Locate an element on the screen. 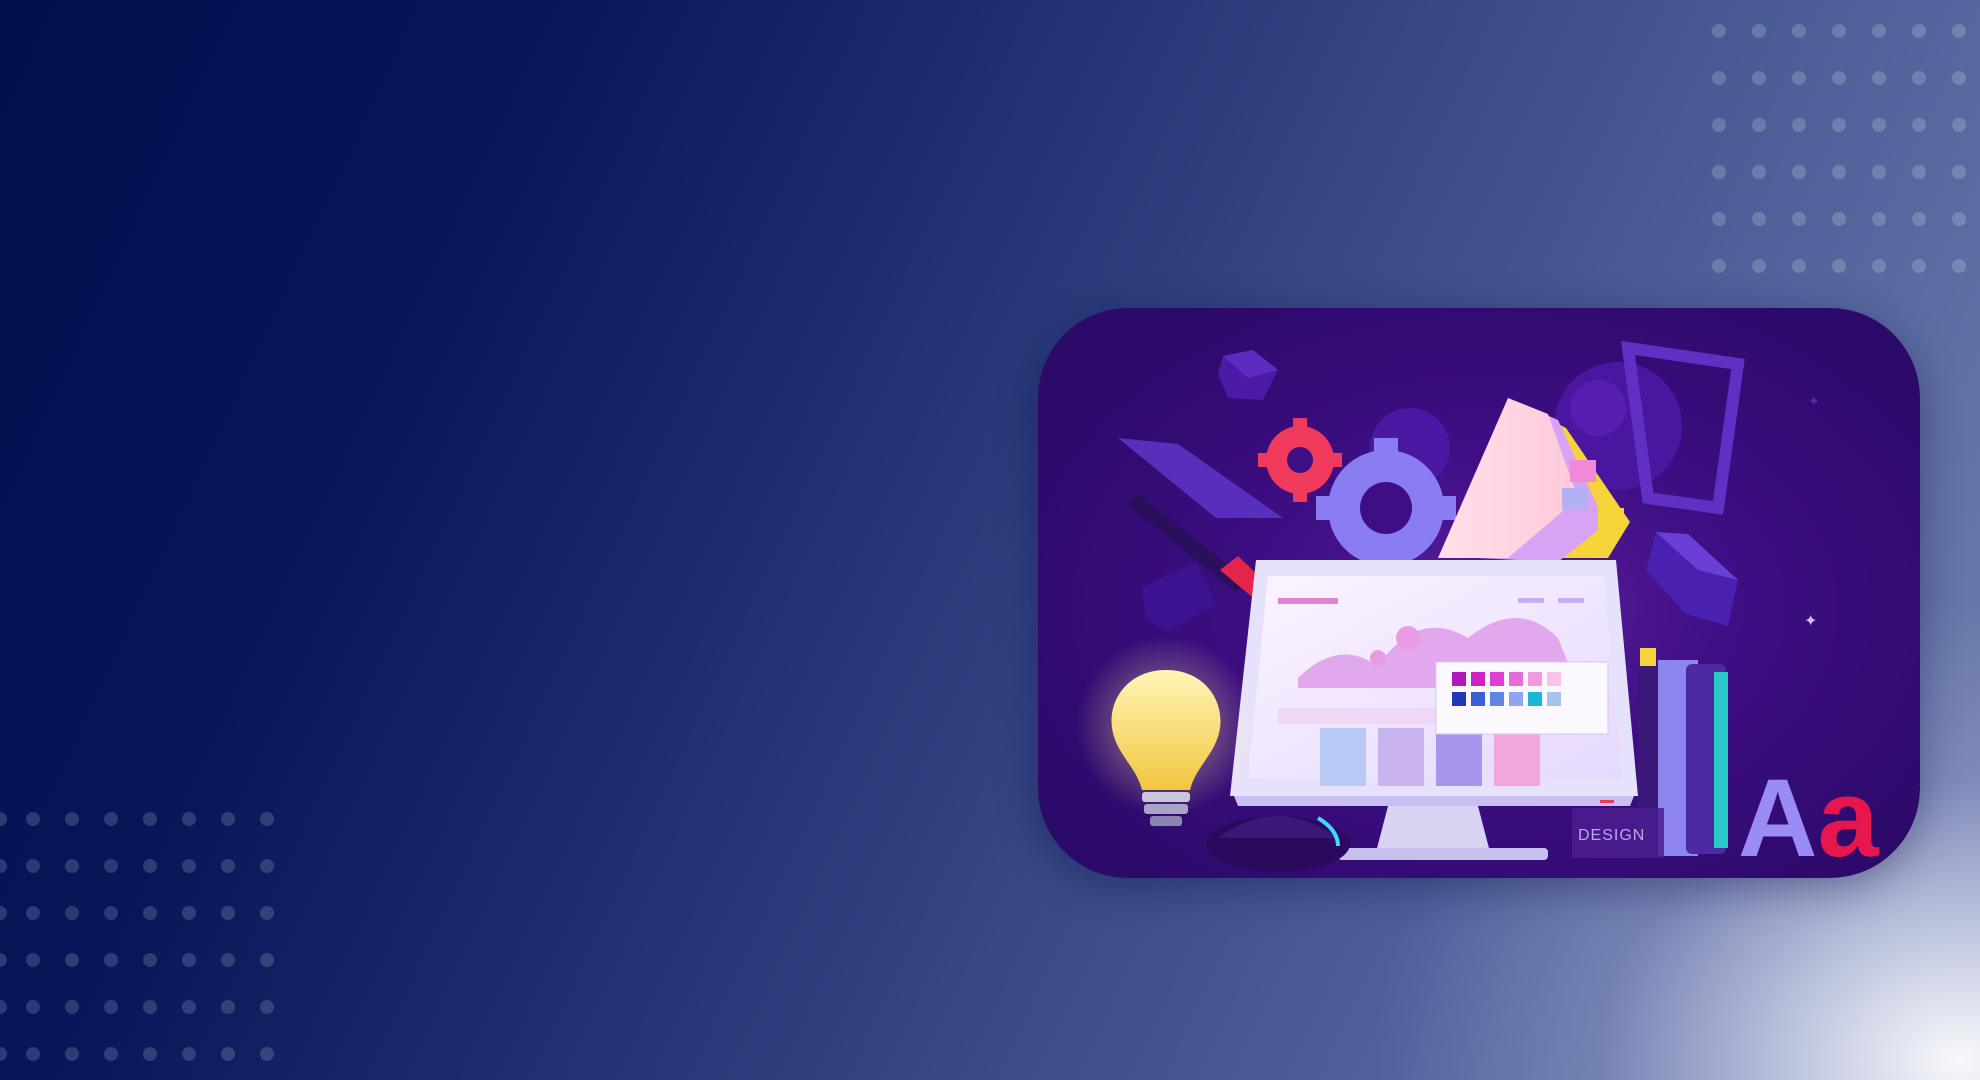 The image size is (1980, 1080). typography-sample-a-upper: A is located at coordinates (1777, 817).